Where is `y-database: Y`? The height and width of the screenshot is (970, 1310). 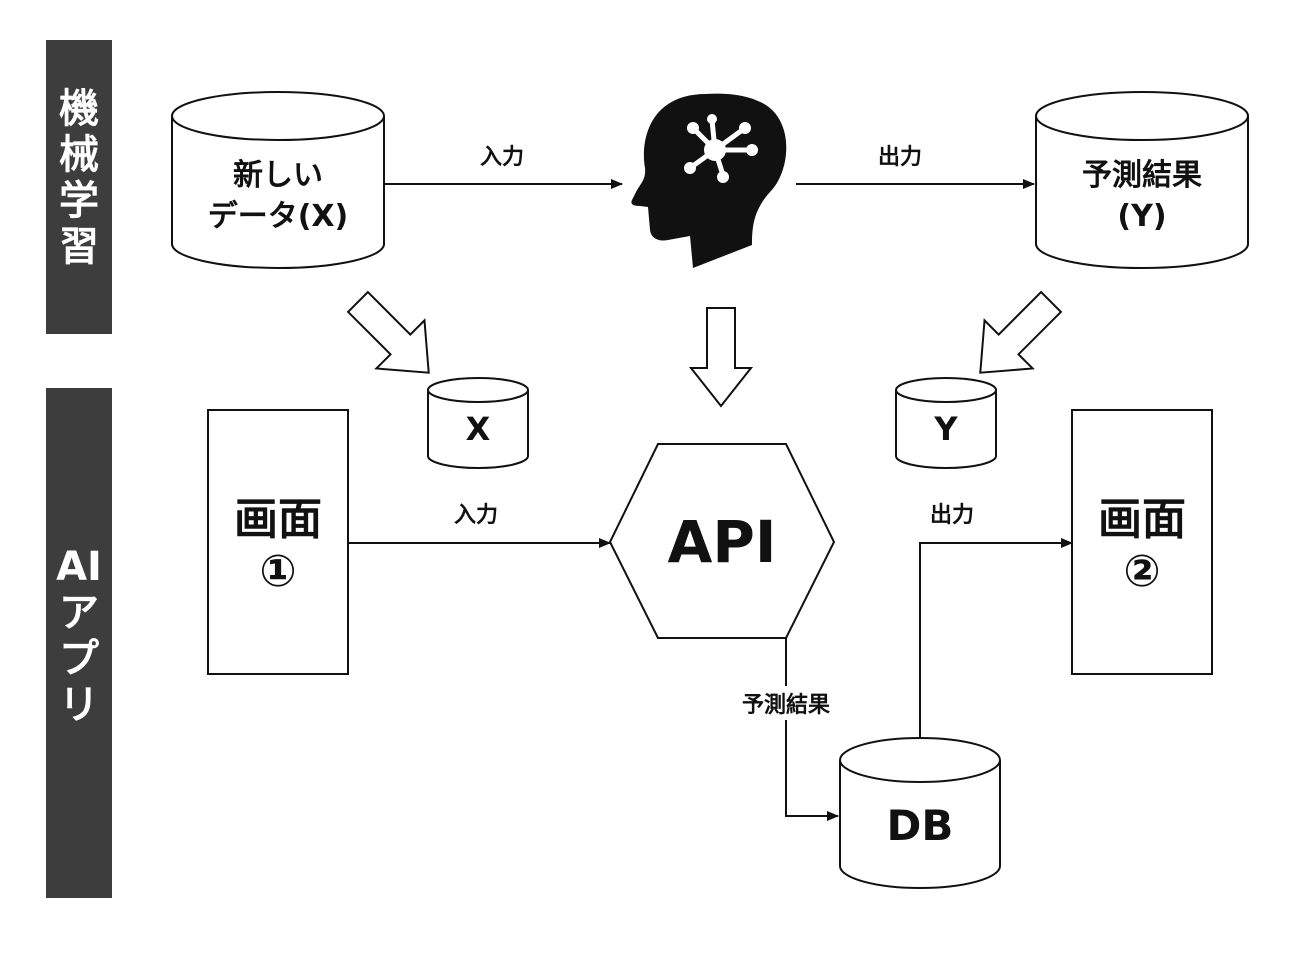
y-database: Y is located at coordinates (946, 423).